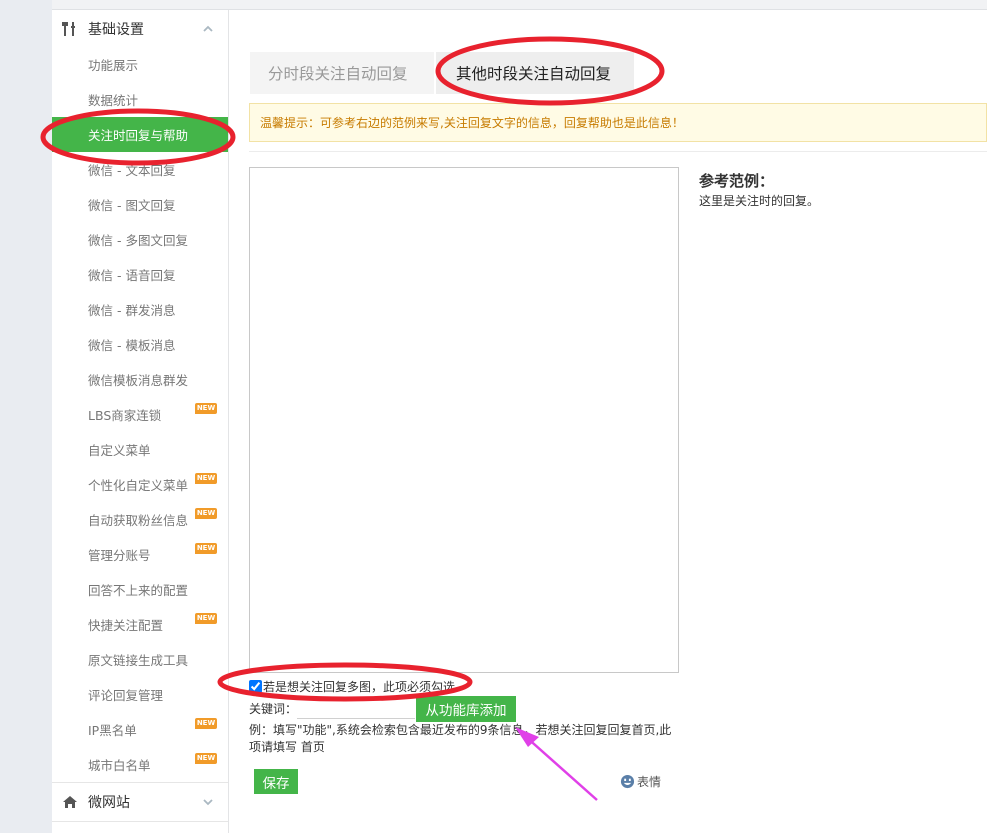 Image resolution: width=987 pixels, height=833 pixels. Describe the element at coordinates (109, 803) in the screenshot. I see `sidebar-section-label: 微网站` at that location.